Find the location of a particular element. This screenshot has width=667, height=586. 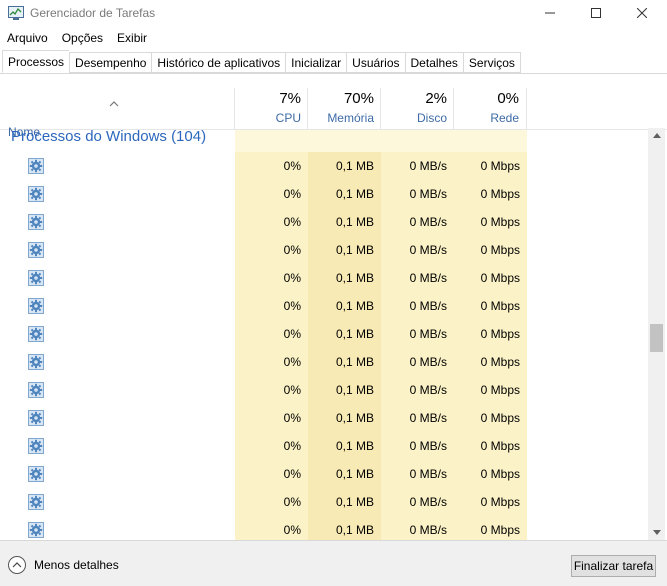

cpu-label: CPU is located at coordinates (288, 118).